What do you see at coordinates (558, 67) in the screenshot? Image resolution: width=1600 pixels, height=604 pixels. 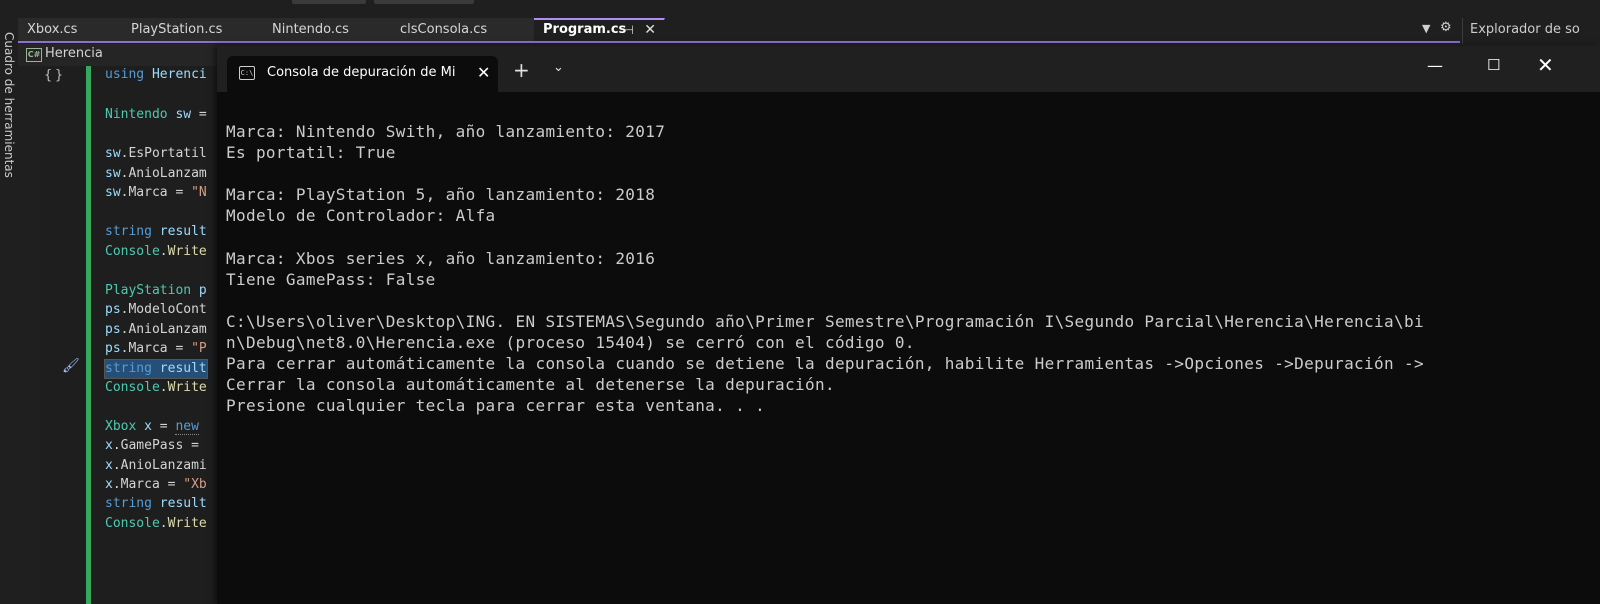 I see `chevron-down-icon: ⌄` at bounding box center [558, 67].